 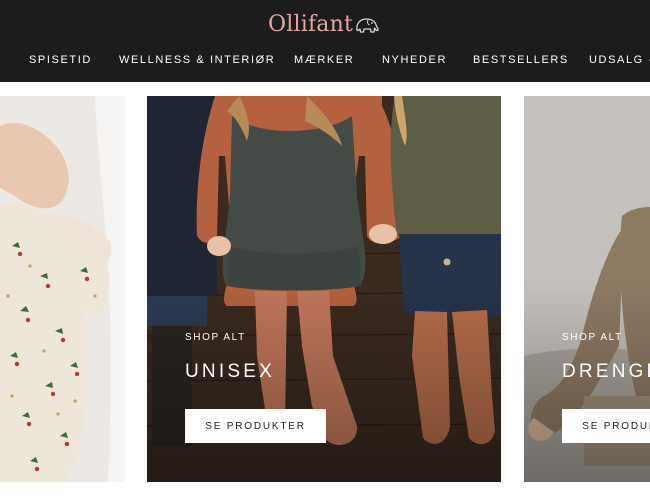 What do you see at coordinates (606, 371) in the screenshot?
I see `card-title: DRENGE` at bounding box center [606, 371].